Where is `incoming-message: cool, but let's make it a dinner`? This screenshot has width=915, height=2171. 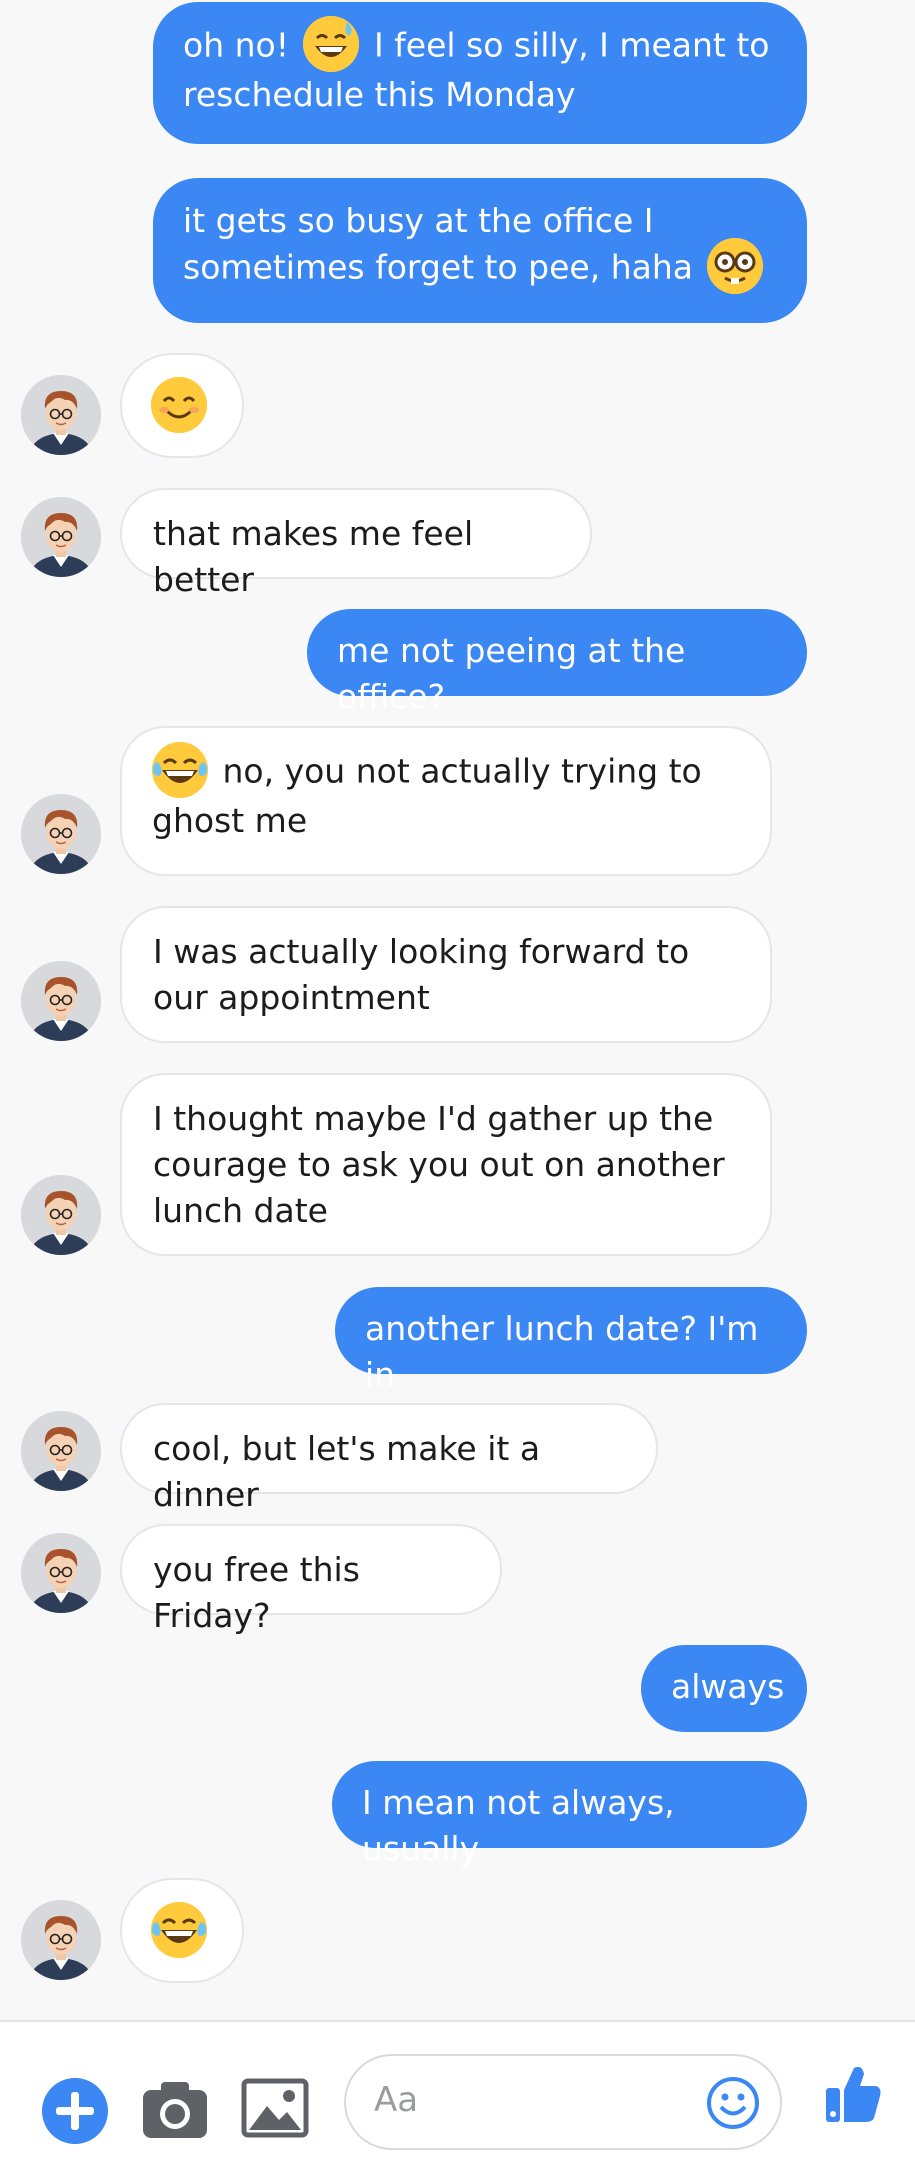
incoming-message: cool, but let's make it a dinner is located at coordinates (389, 1458).